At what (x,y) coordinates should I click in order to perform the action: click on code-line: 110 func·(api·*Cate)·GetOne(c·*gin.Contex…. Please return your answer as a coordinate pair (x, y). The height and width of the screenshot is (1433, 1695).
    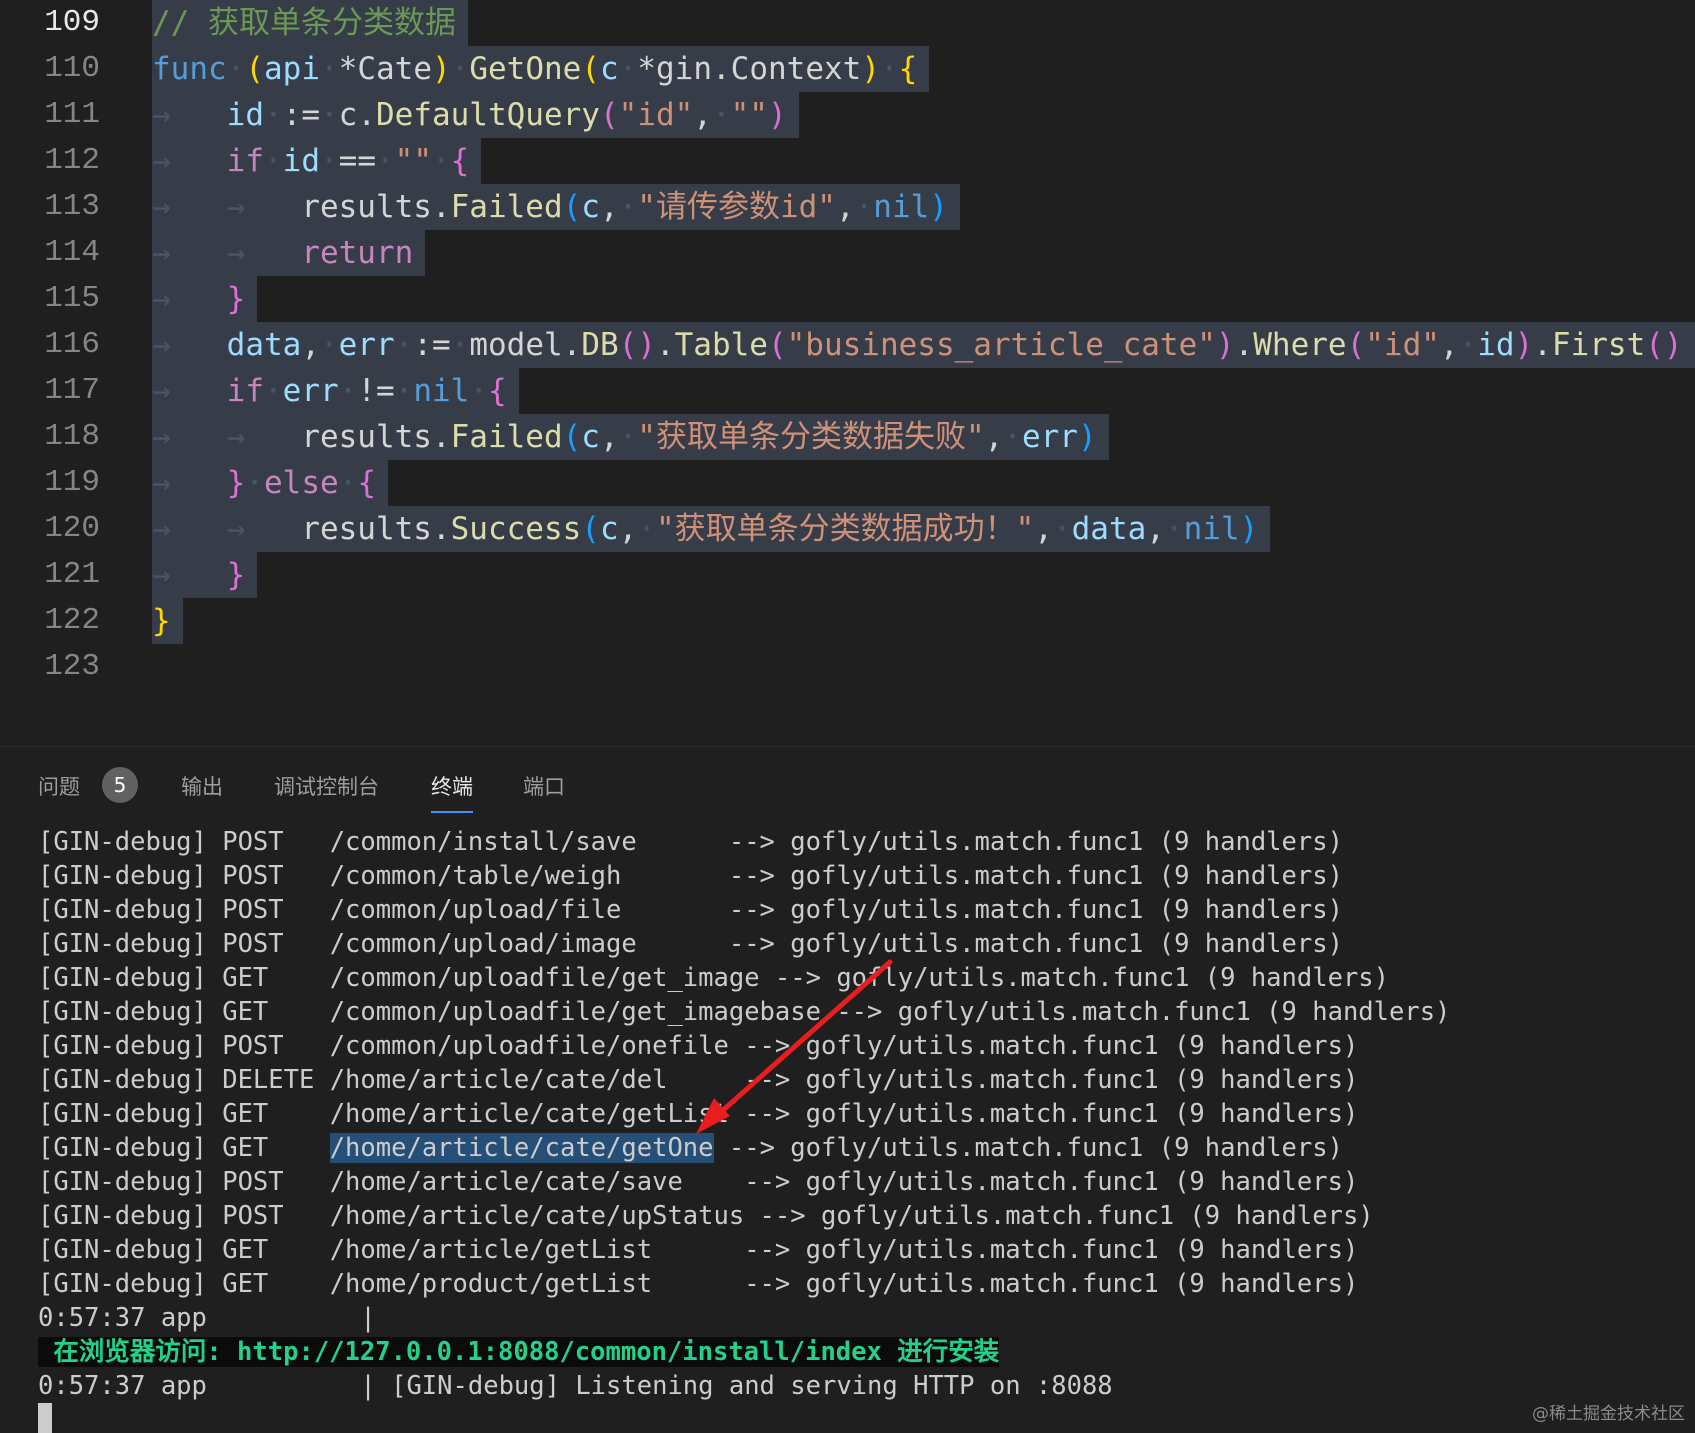
    Looking at the image, I should click on (847, 69).